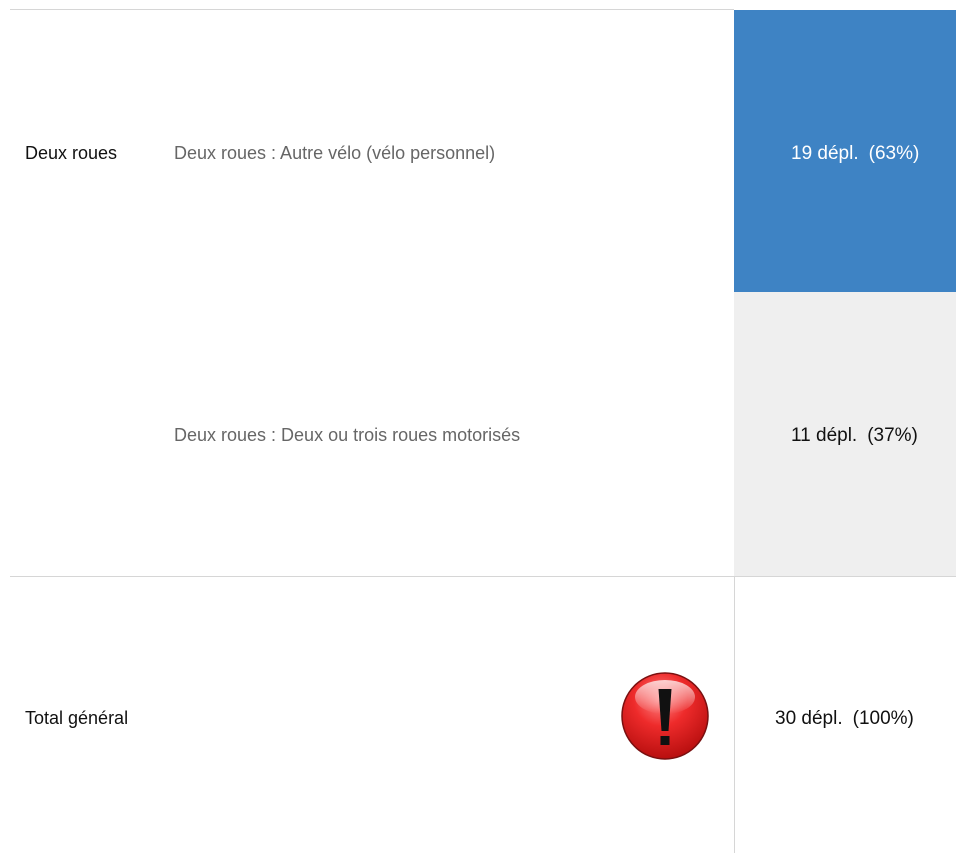 The image size is (956, 853). Describe the element at coordinates (844, 719) in the screenshot. I see `total-value: 30 dépl. (100%)` at that location.